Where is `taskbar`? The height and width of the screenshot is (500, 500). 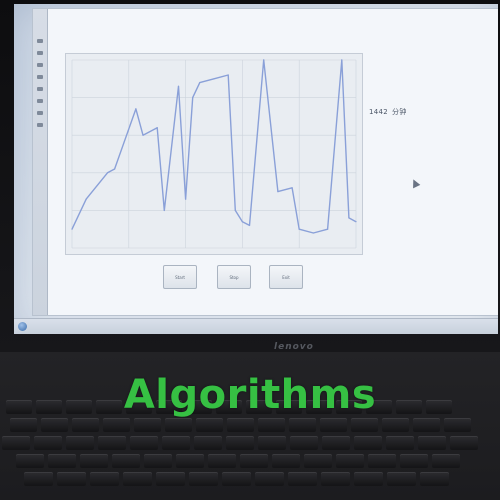
taskbar is located at coordinates (256, 326).